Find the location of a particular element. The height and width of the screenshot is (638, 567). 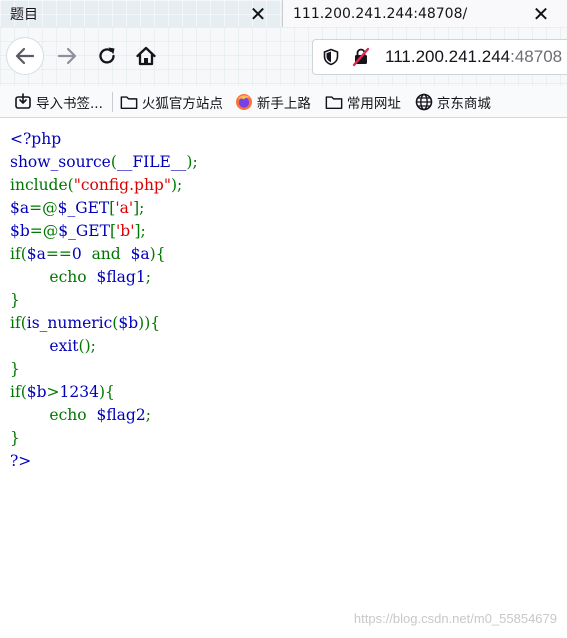

code-line: echo $flag1; is located at coordinates (104, 277).